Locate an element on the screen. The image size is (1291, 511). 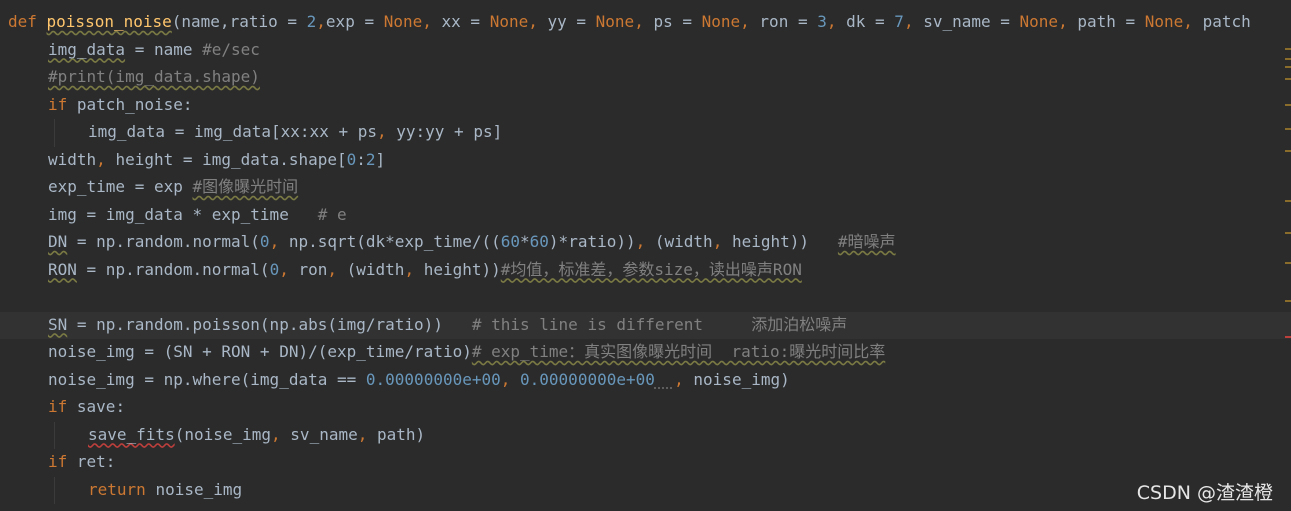
code-token: ron is located at coordinates (313, 269).